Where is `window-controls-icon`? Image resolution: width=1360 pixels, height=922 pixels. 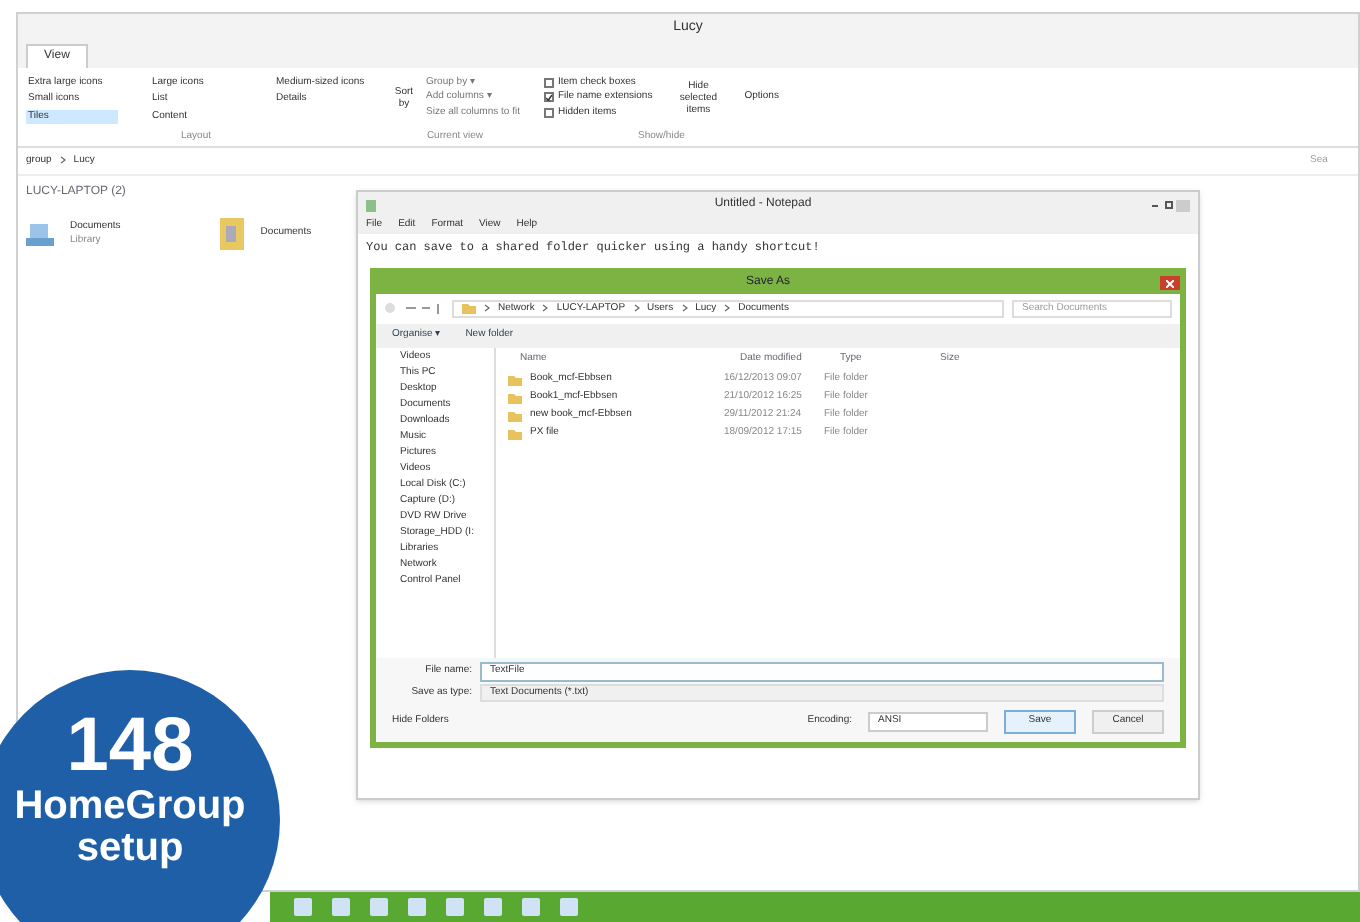 window-controls-icon is located at coordinates (1170, 205).